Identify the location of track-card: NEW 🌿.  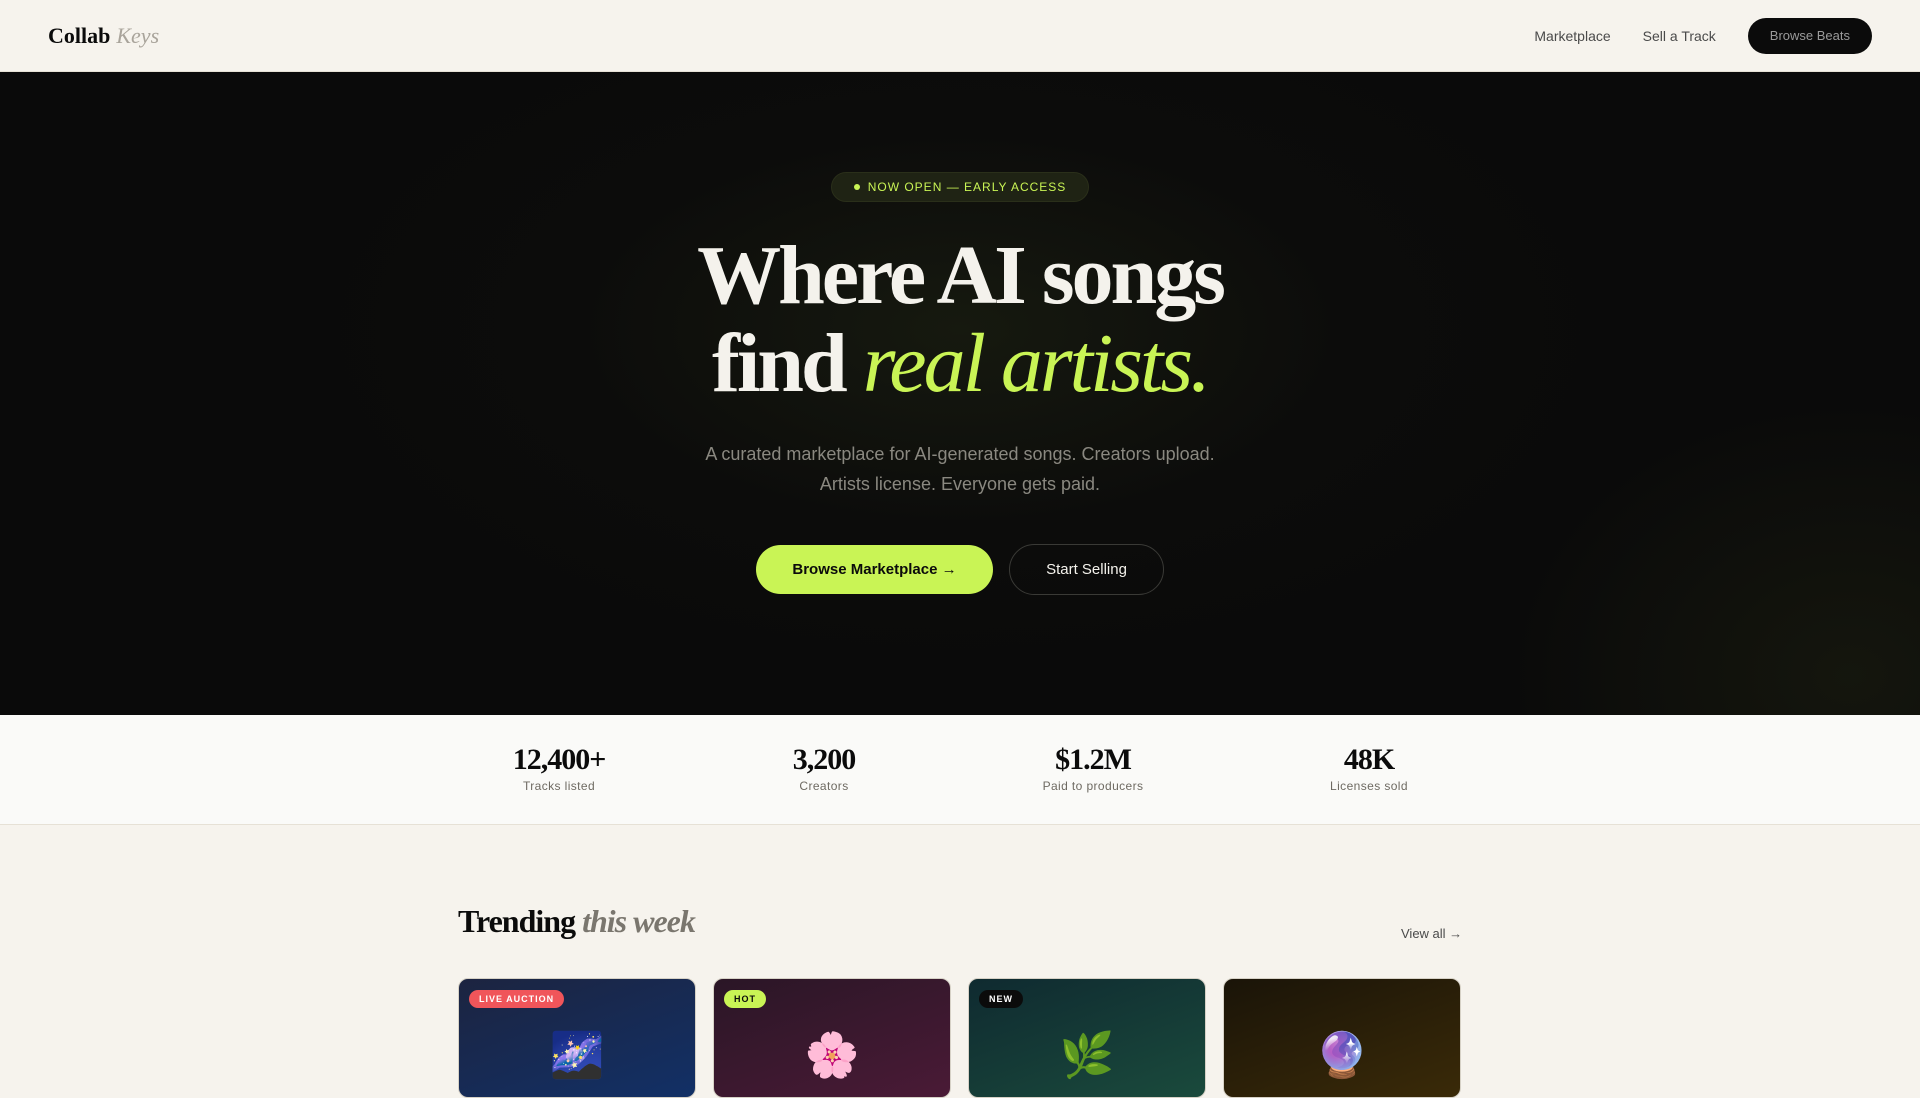
(1087, 1038).